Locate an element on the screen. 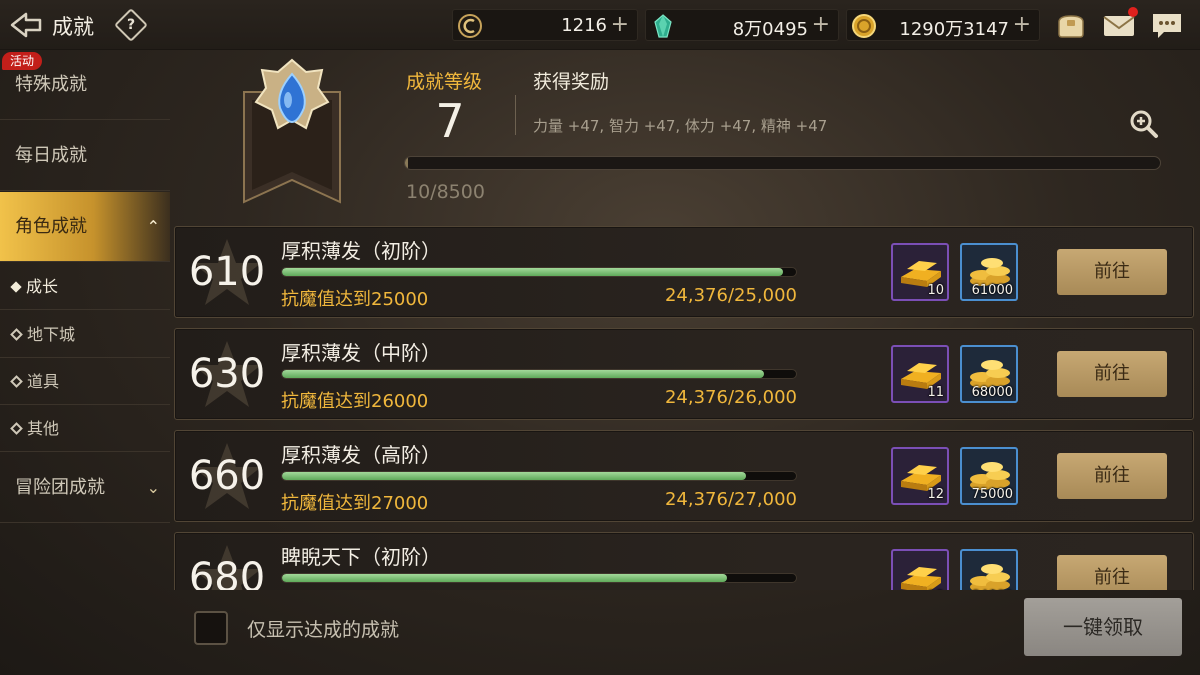 The height and width of the screenshot is (675, 1200). sidebar-item-label: 角色成就 is located at coordinates (51, 226).